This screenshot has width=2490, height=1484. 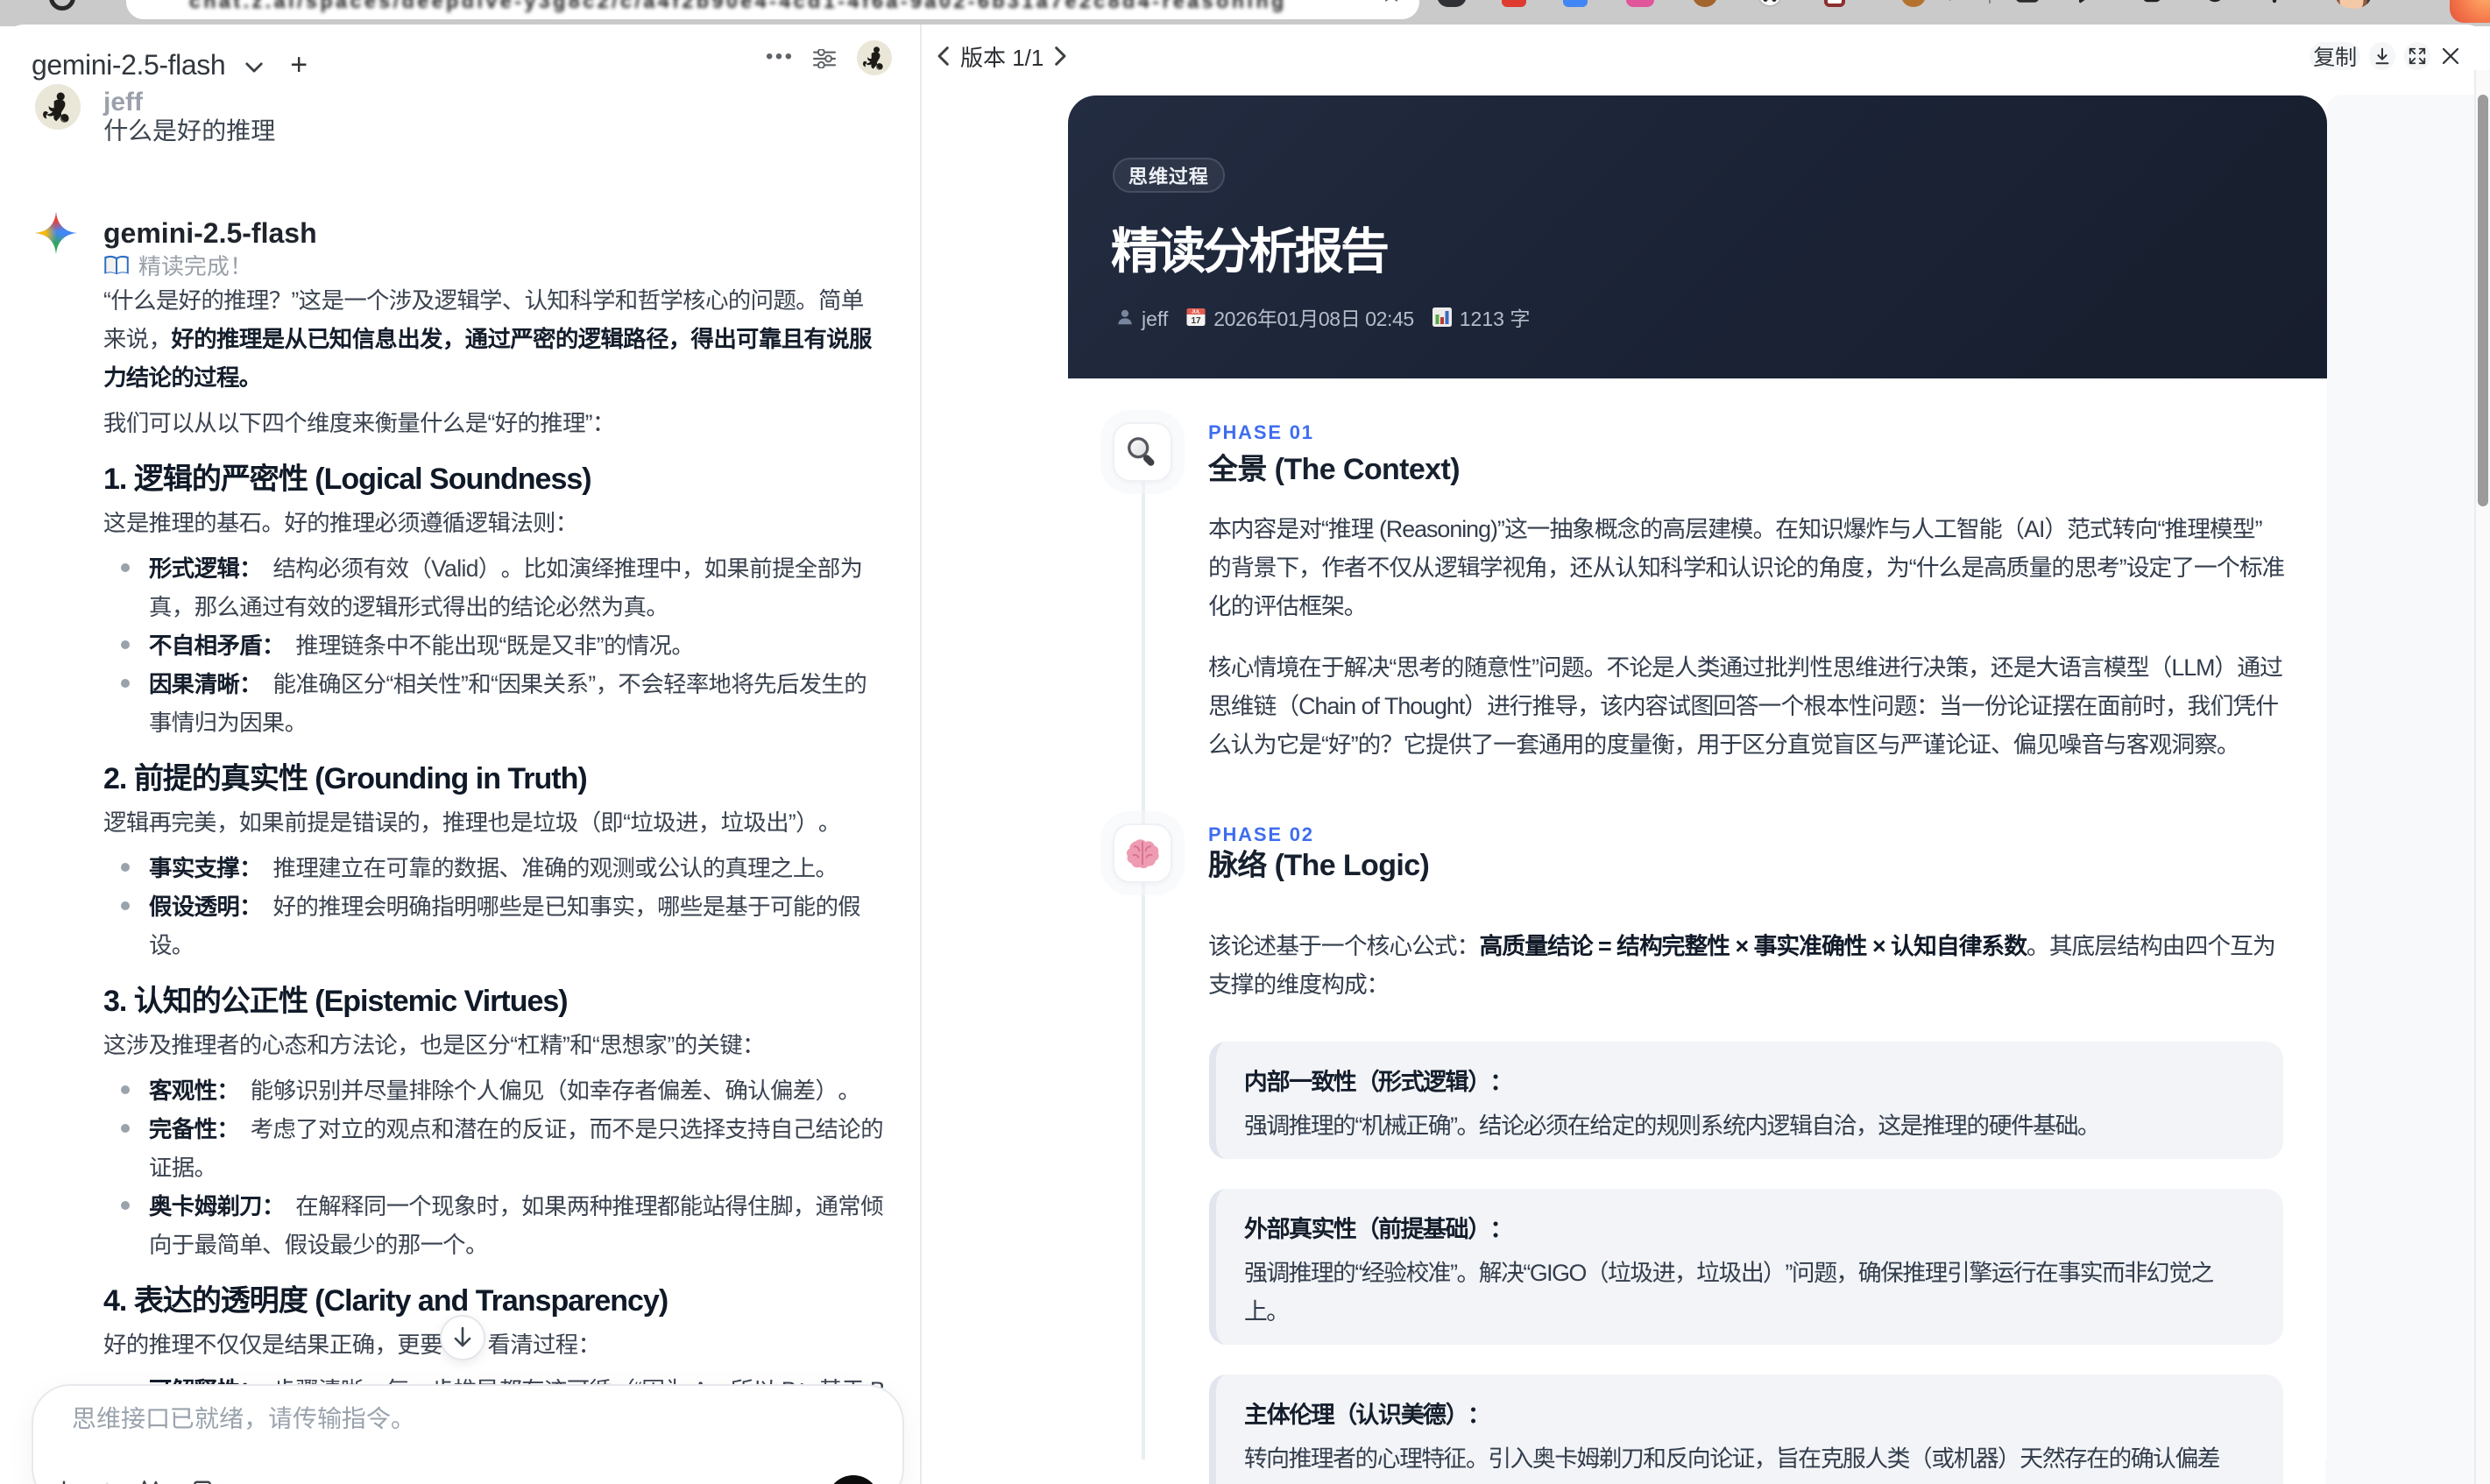 I want to click on svg-text: 17, so click(x=1197, y=321).